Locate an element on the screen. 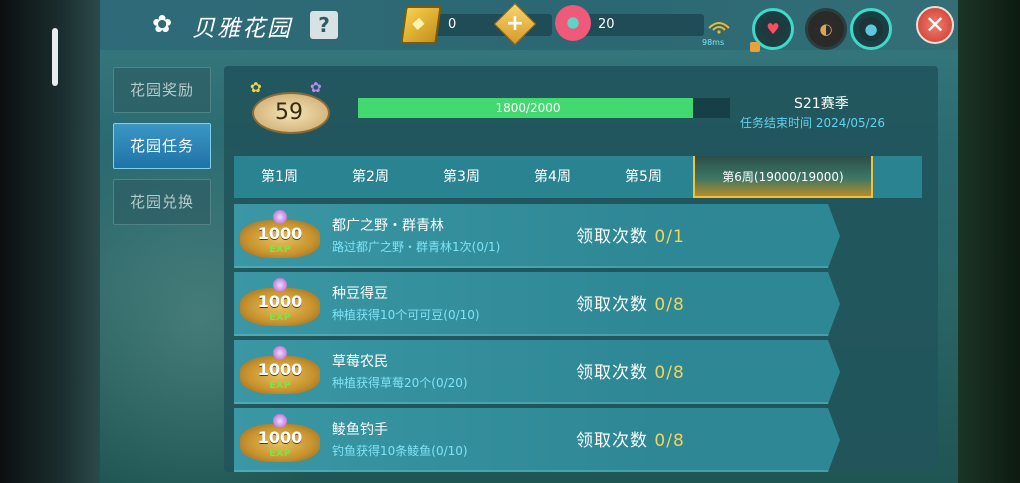 This screenshot has height=483, width=1020. task-row: 1000 EXP 草莓农民 种植获得草莓20个(0/20) 领取次数 0/8 is located at coordinates (537, 372).